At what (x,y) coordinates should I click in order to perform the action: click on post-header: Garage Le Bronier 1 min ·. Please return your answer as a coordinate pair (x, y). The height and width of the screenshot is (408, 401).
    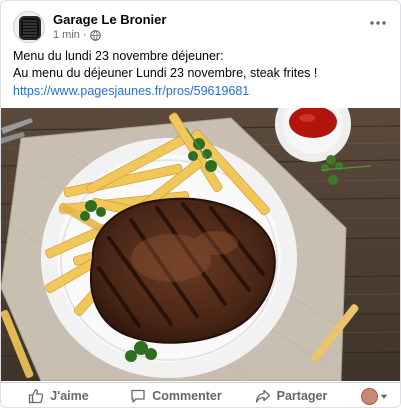
    Looking at the image, I should click on (201, 27).